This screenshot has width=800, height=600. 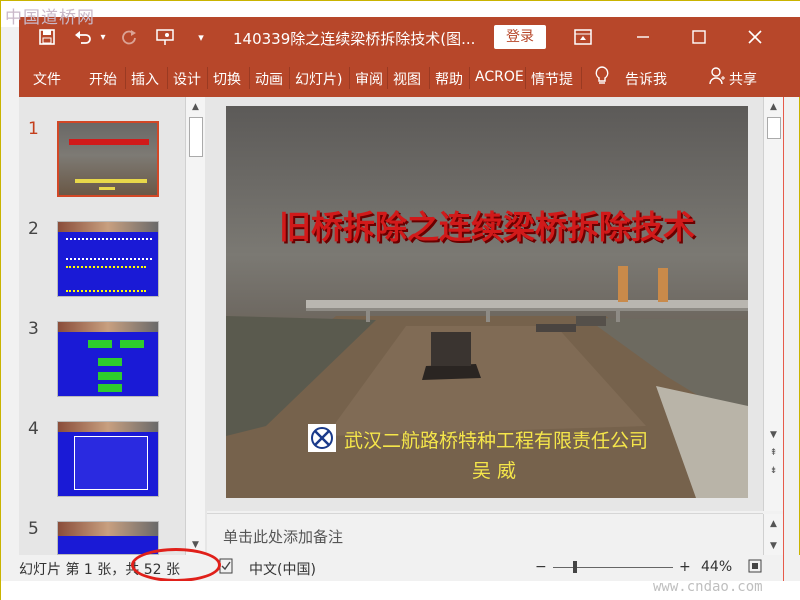 I want to click on title-bar: ▾ ▾ 140339除之连续梁桥拆除技术(图... 登录, so click(x=409, y=38).